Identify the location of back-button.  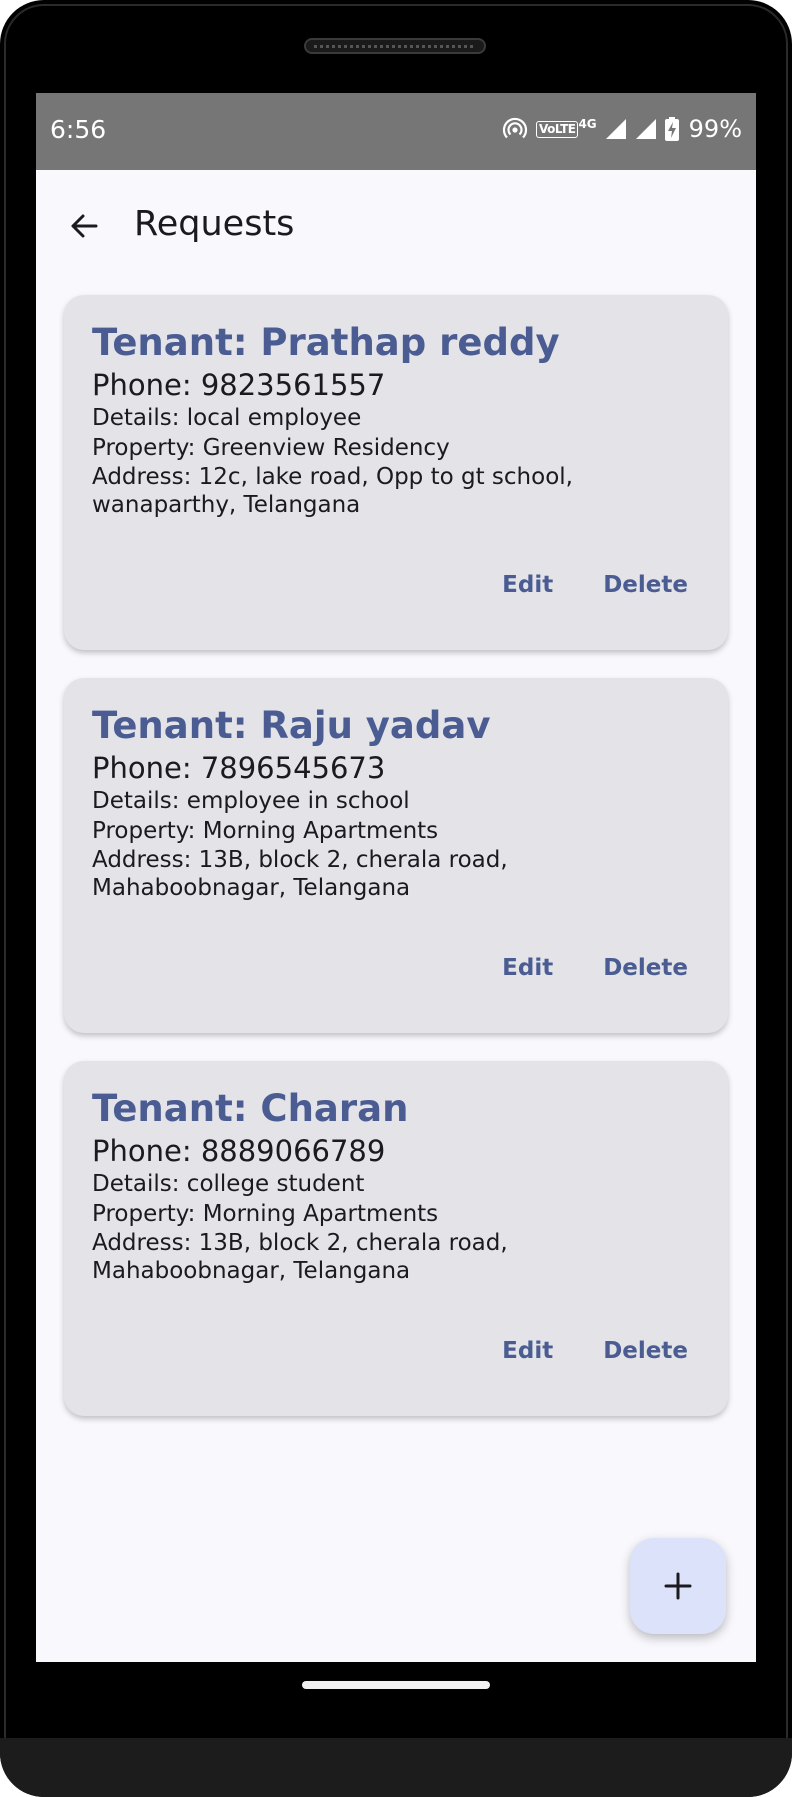
(84, 226).